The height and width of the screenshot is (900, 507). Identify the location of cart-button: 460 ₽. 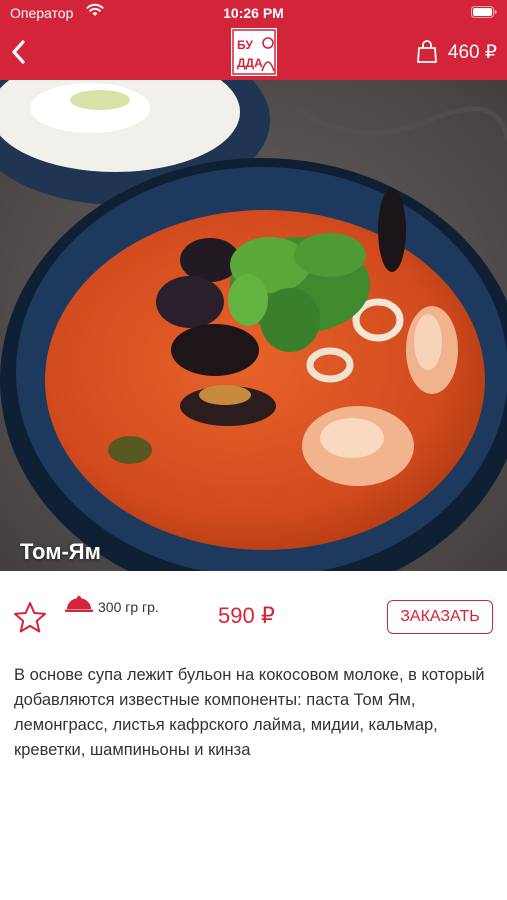
(456, 52).